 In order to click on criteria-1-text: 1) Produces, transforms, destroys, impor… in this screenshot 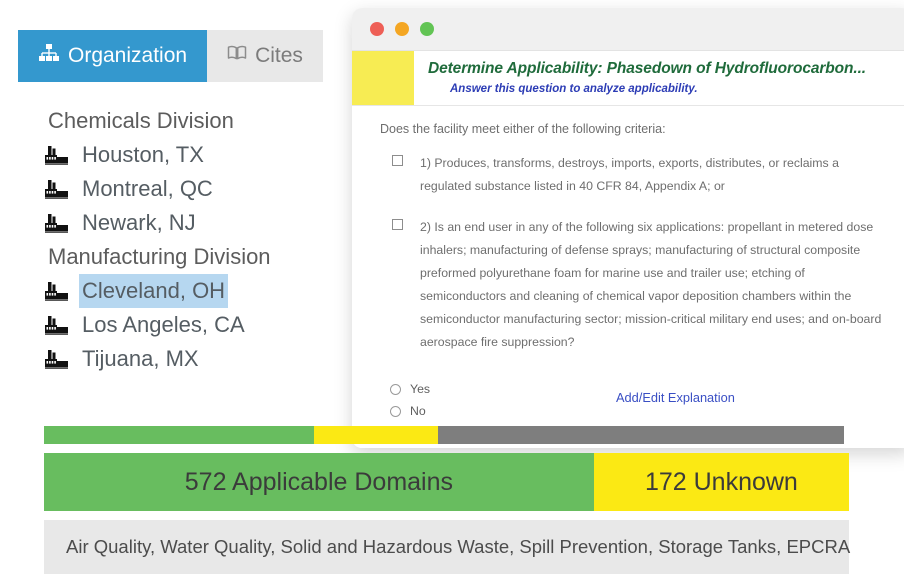, I will do `click(629, 174)`.